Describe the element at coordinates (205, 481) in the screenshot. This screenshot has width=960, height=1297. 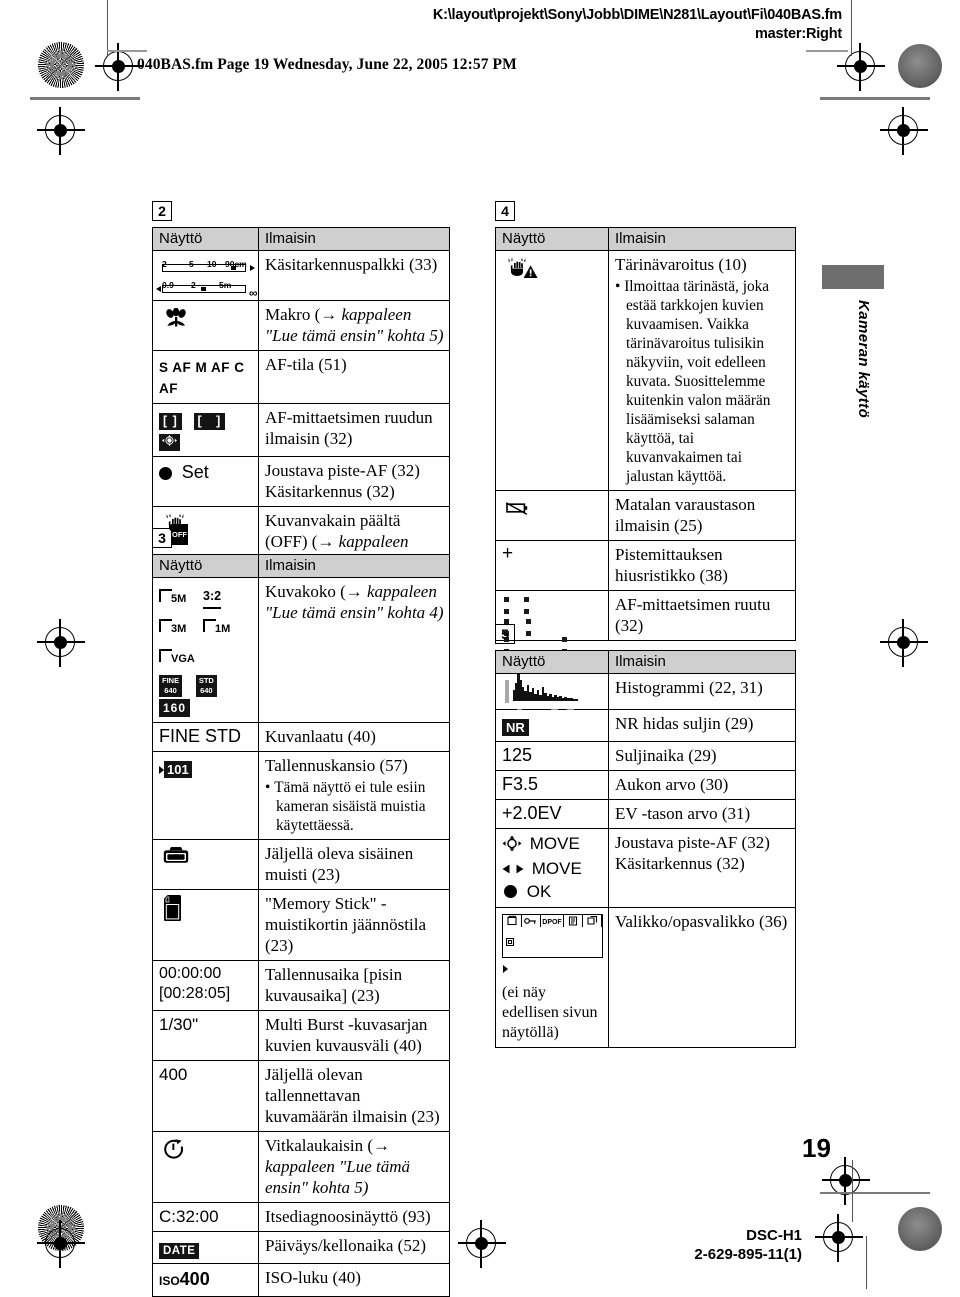
I see `display-cell-set: Set` at that location.